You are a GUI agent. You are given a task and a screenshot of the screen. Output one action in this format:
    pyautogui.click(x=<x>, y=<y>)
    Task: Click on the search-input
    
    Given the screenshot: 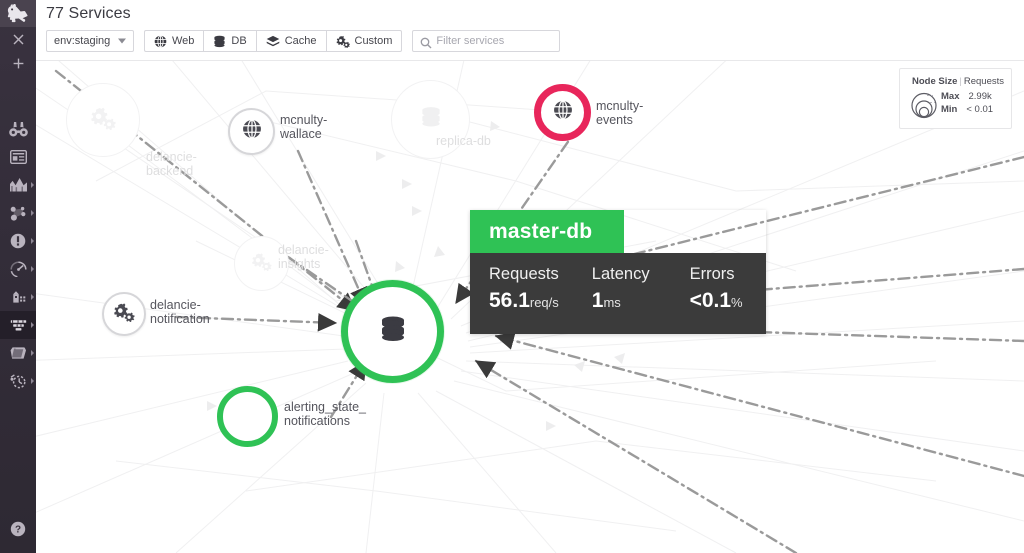 What is the action you would take?
    pyautogui.click(x=486, y=41)
    